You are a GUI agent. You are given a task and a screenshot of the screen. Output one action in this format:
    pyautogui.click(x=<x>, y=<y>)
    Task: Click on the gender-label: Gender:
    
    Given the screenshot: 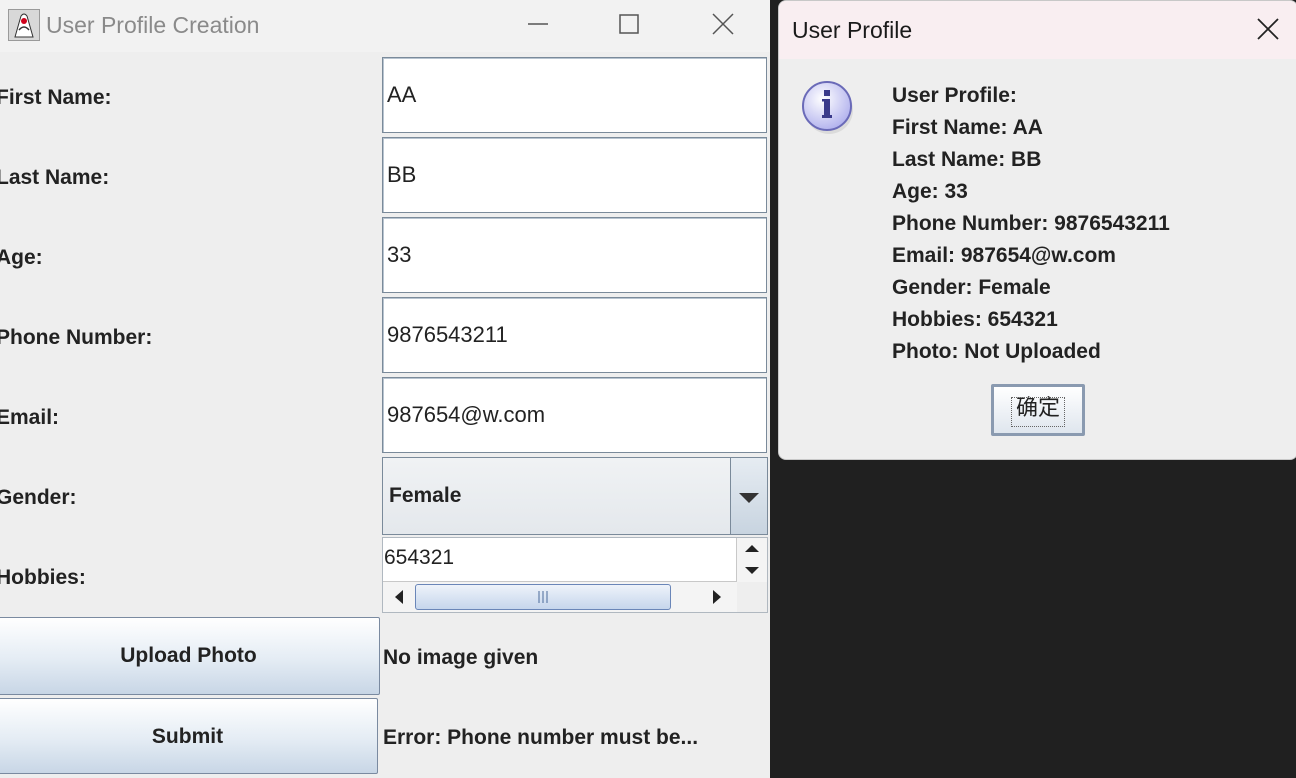 What is the action you would take?
    pyautogui.click(x=38, y=497)
    